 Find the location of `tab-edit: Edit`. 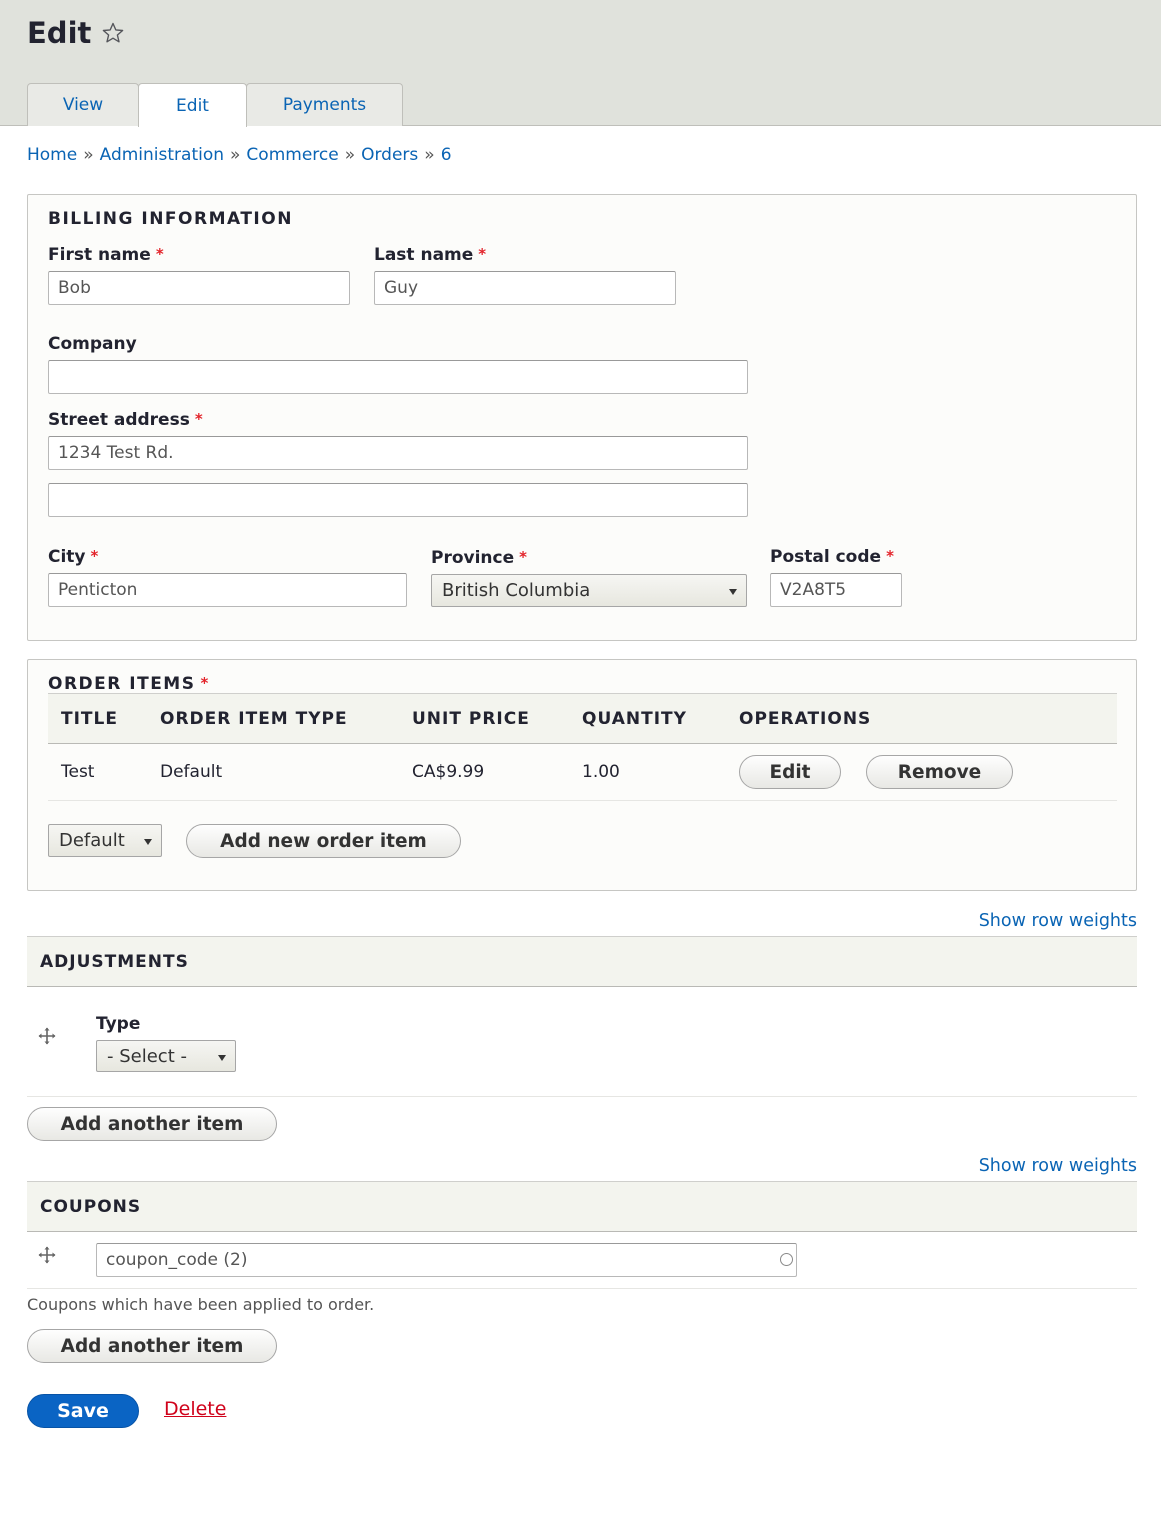

tab-edit: Edit is located at coordinates (192, 105).